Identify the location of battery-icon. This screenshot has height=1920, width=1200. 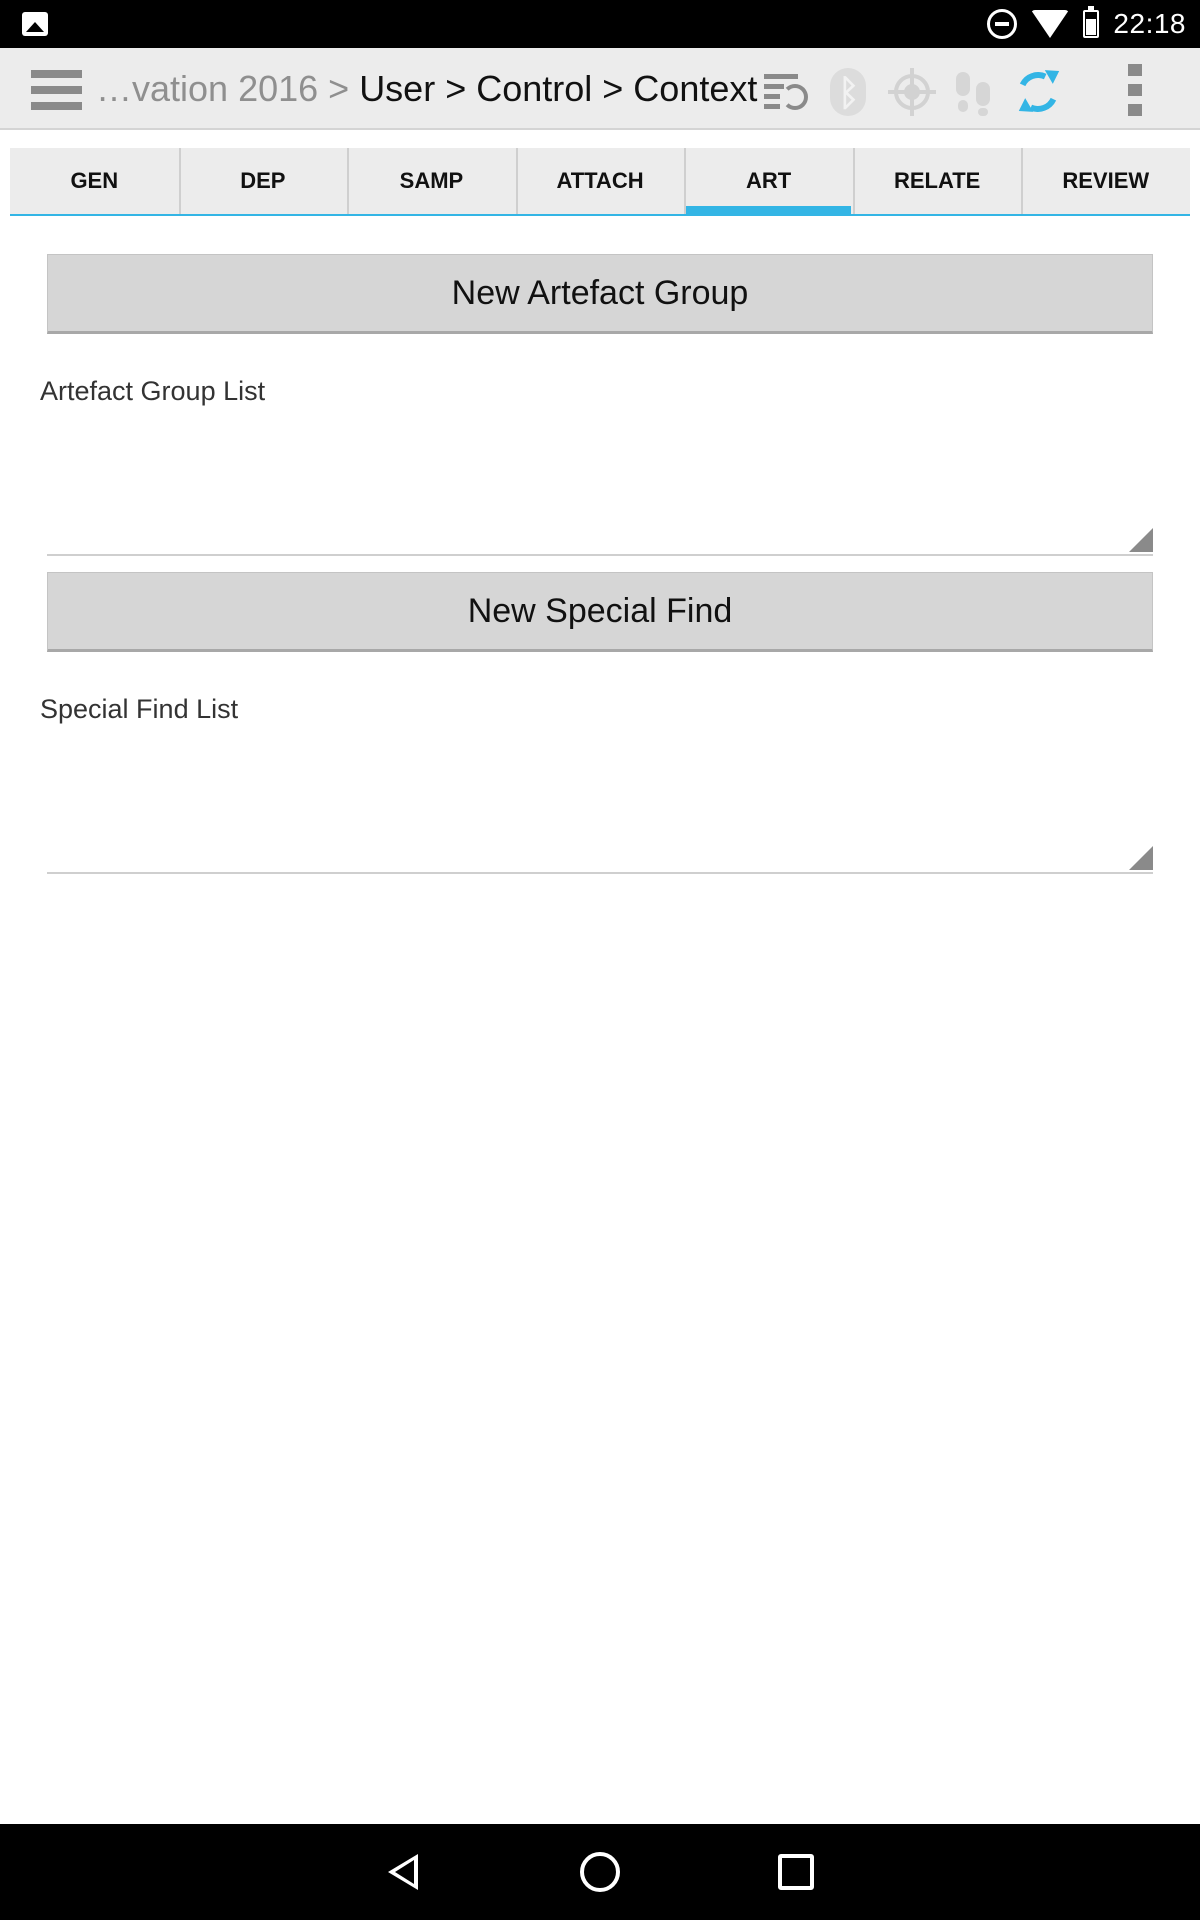
(1091, 22).